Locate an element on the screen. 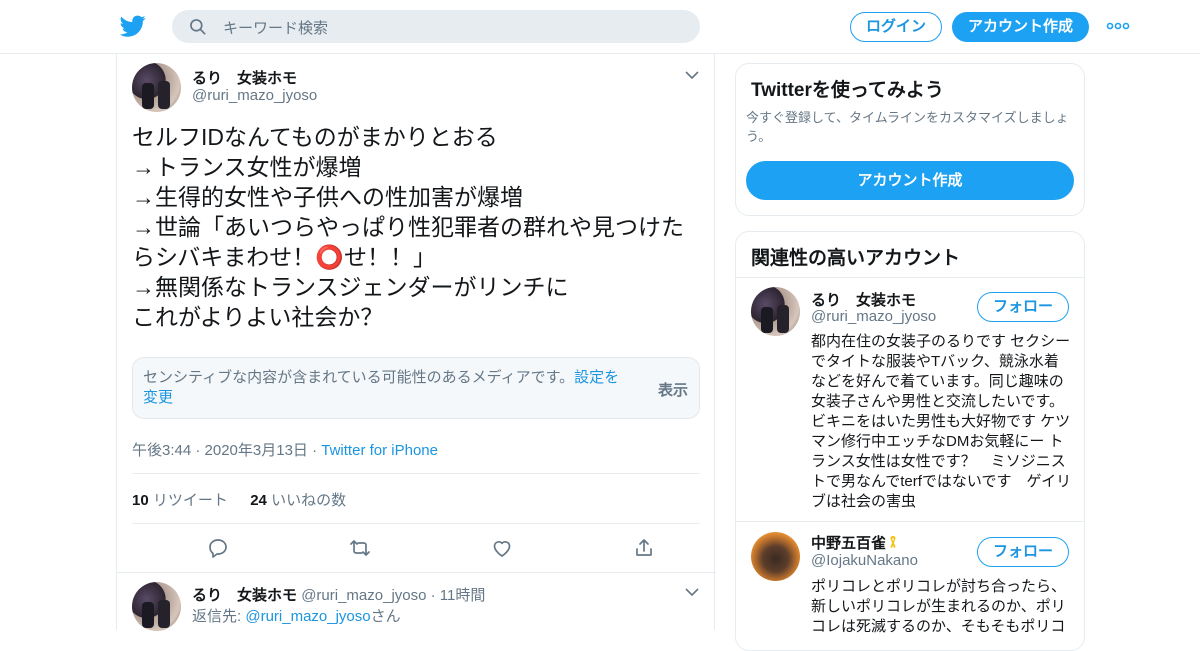 The width and height of the screenshot is (1200, 651). tweet-author-name: るり 女装ホモ is located at coordinates (244, 77).